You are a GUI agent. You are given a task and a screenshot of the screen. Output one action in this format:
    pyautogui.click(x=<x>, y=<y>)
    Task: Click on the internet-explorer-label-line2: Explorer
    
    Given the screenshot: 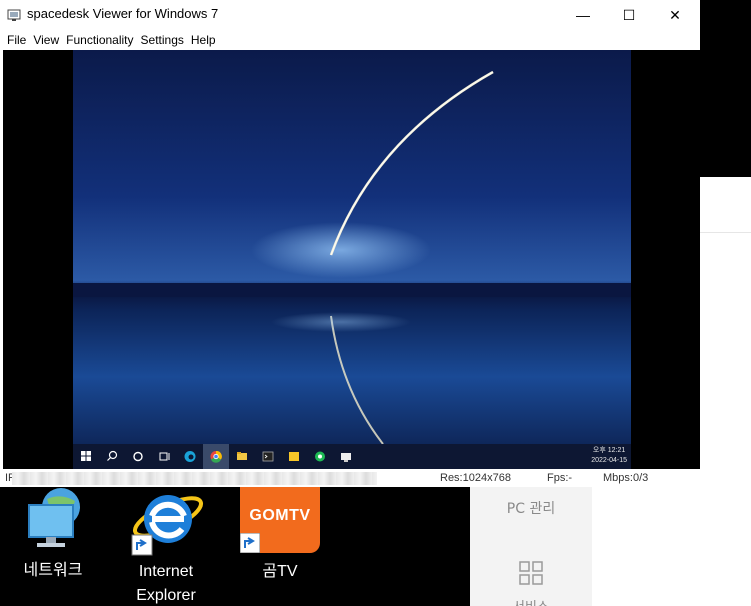 What is the action you would take?
    pyautogui.click(x=166, y=595)
    